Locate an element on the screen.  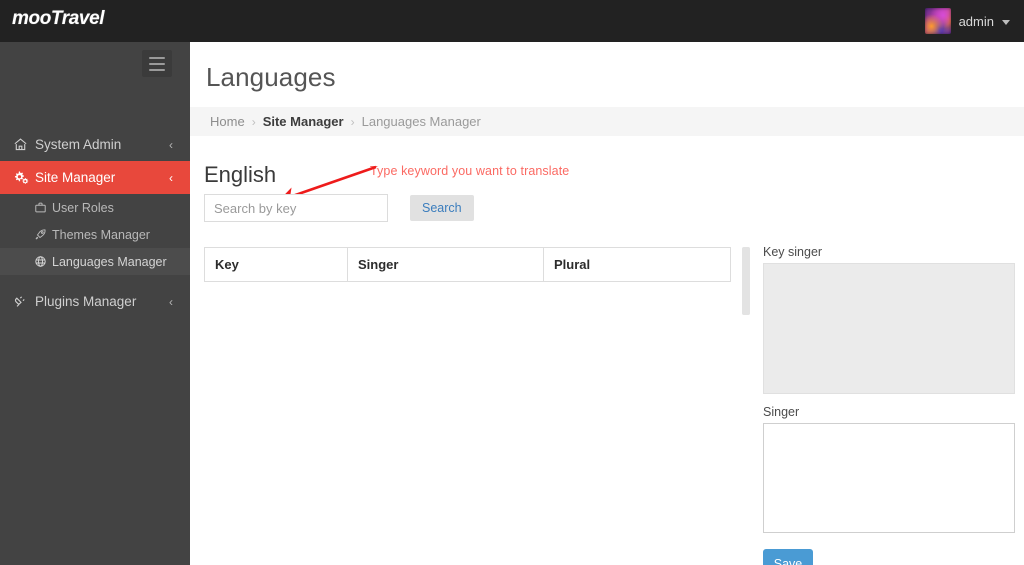
sidebar-item-themes-manager: Themes Manager is located at coordinates (95, 234).